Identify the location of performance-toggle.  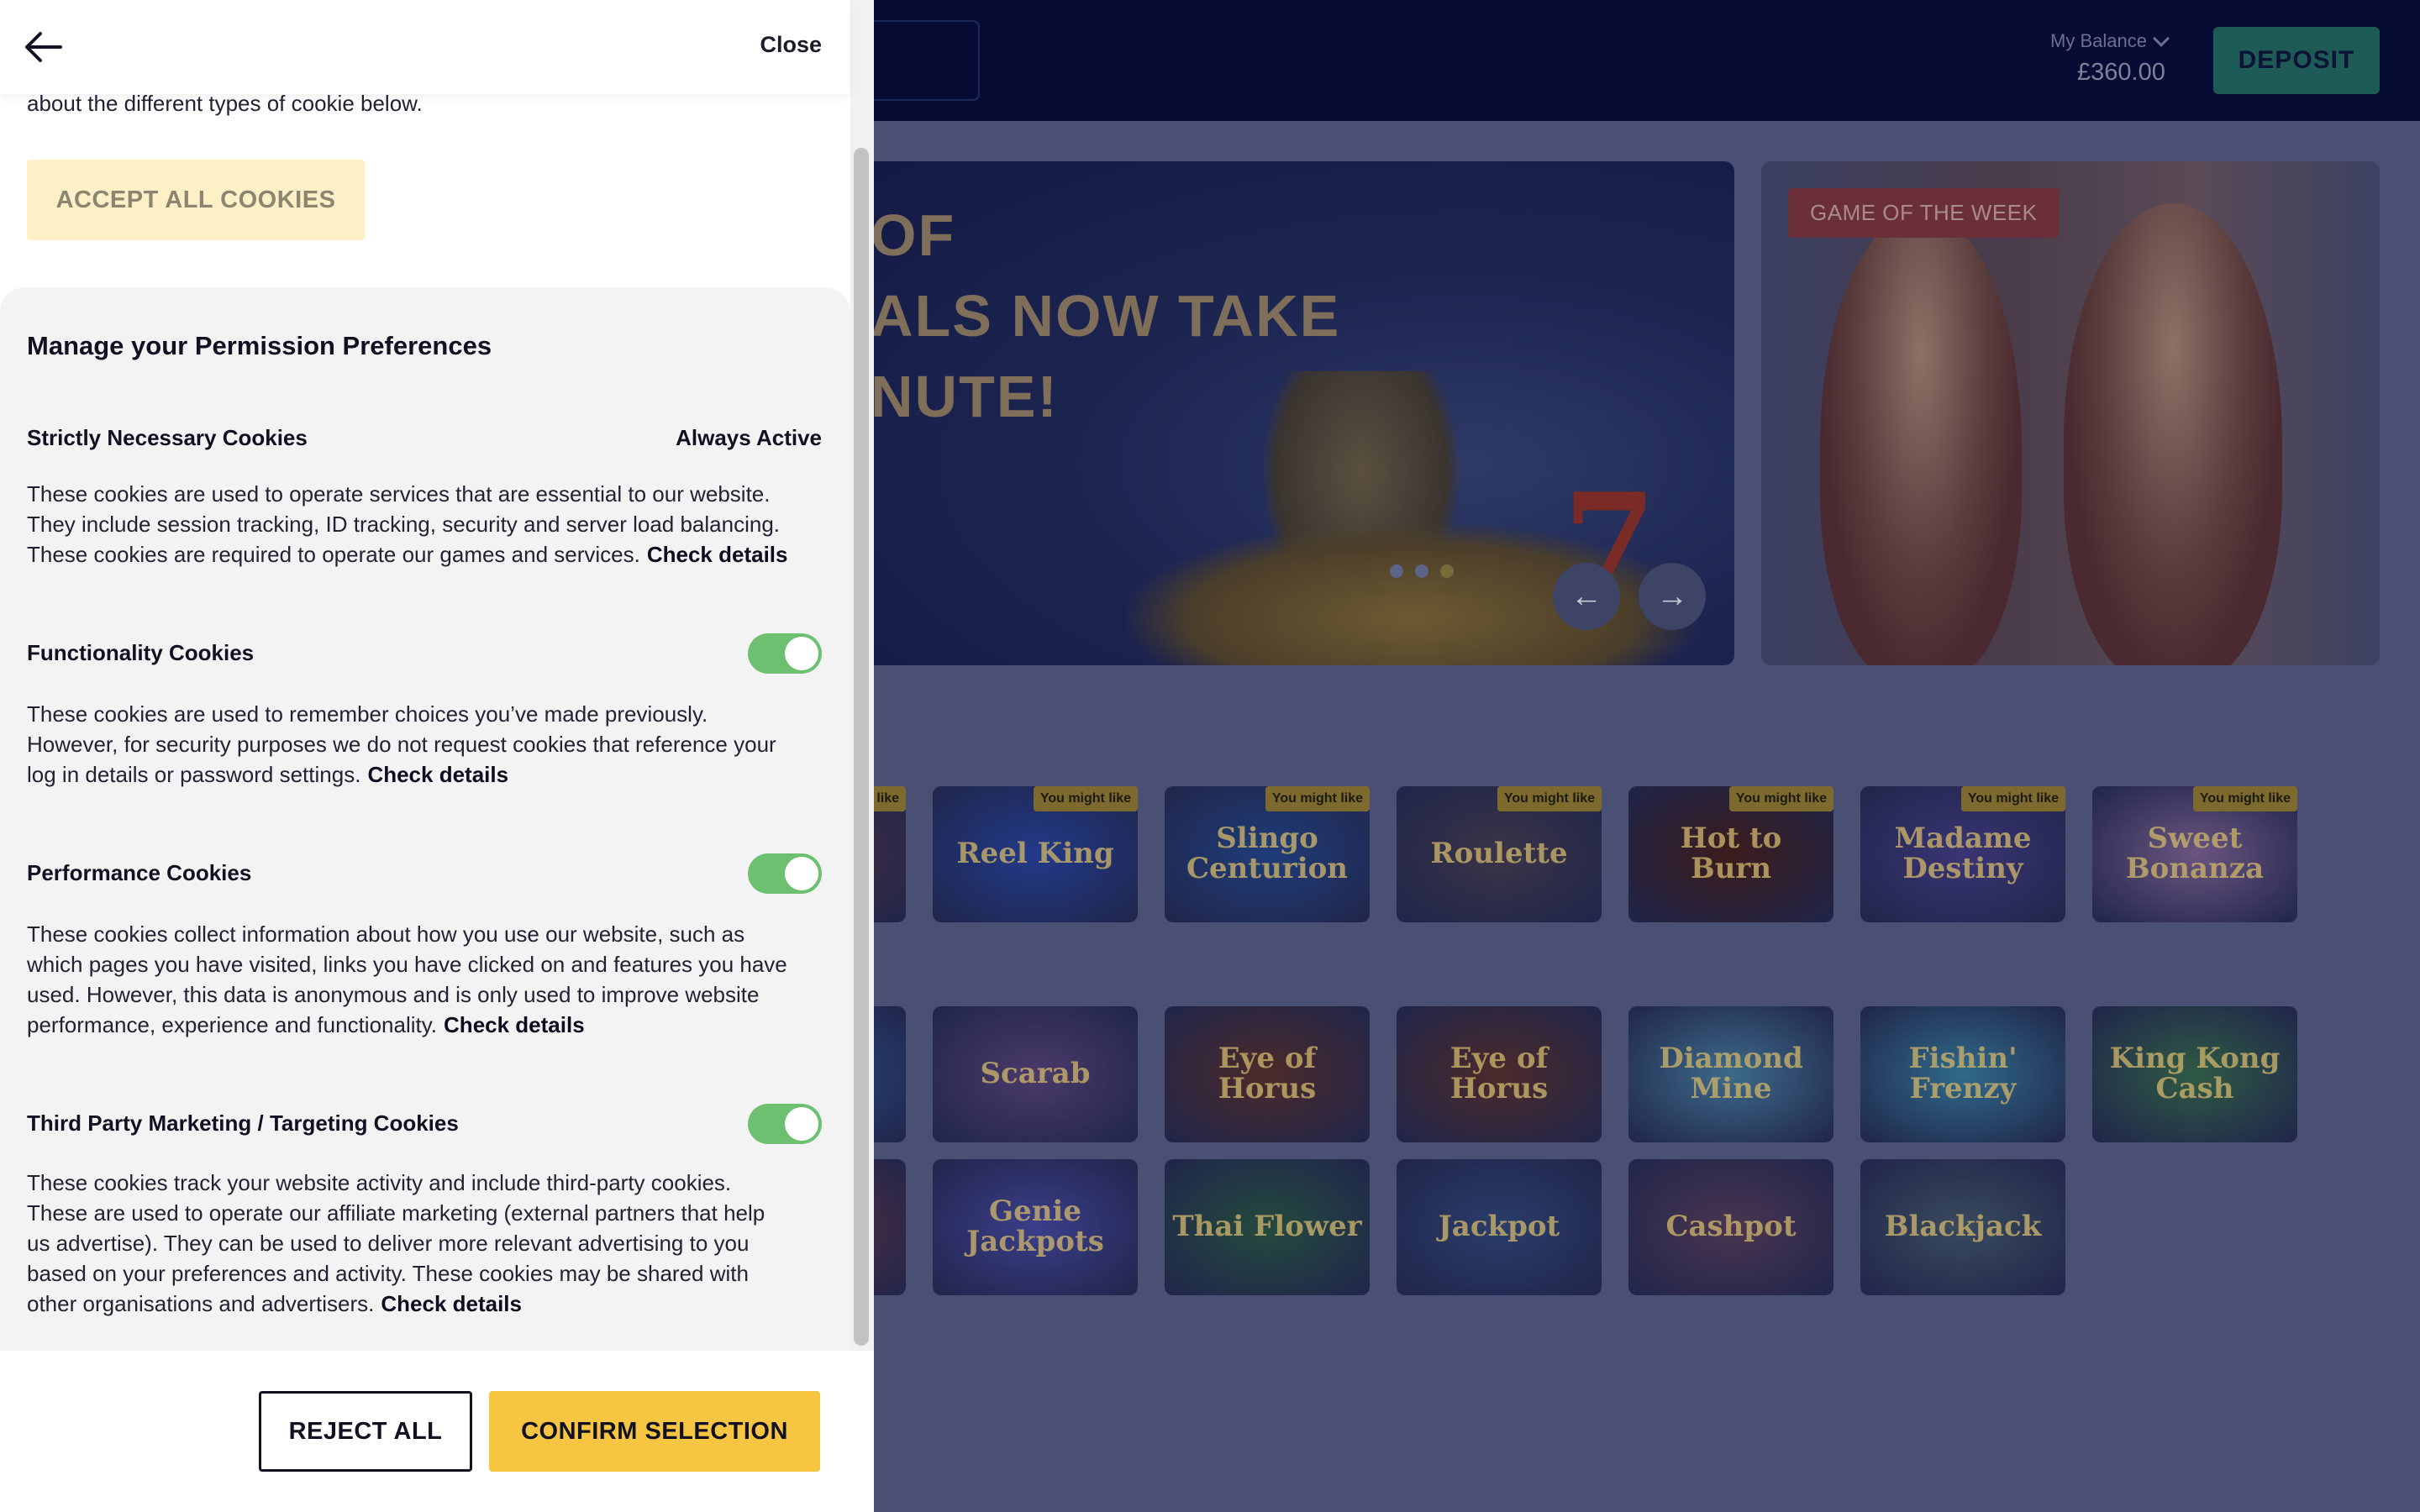
(785, 873).